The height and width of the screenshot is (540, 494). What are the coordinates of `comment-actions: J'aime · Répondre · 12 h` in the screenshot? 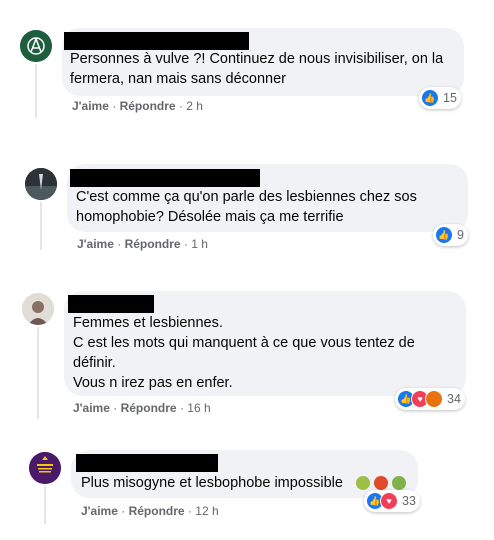 It's located at (150, 511).